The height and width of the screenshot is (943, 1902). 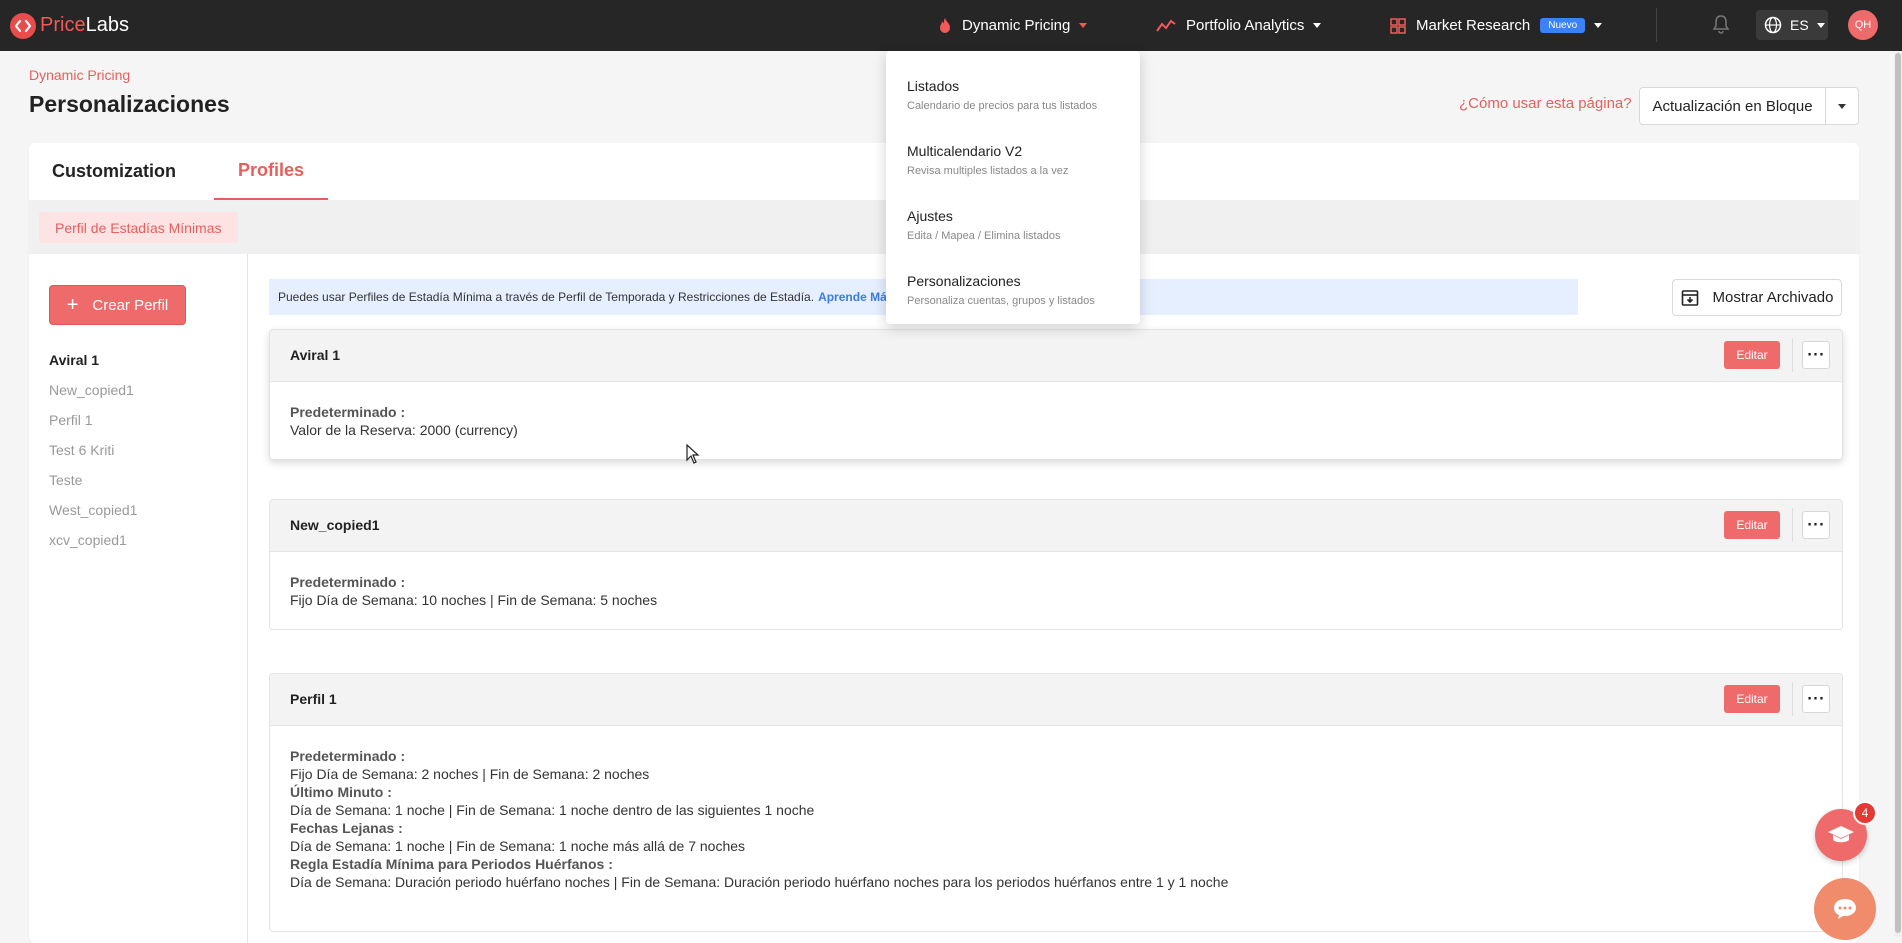 I want to click on nav-divider, so click(x=1656, y=25).